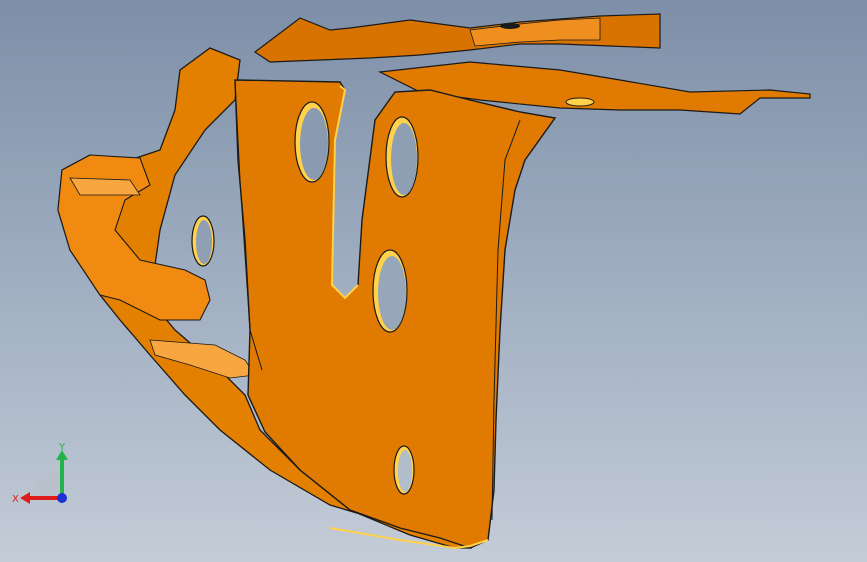 Image resolution: width=867 pixels, height=562 pixels. I want to click on bead-highlight, so click(105, 186).